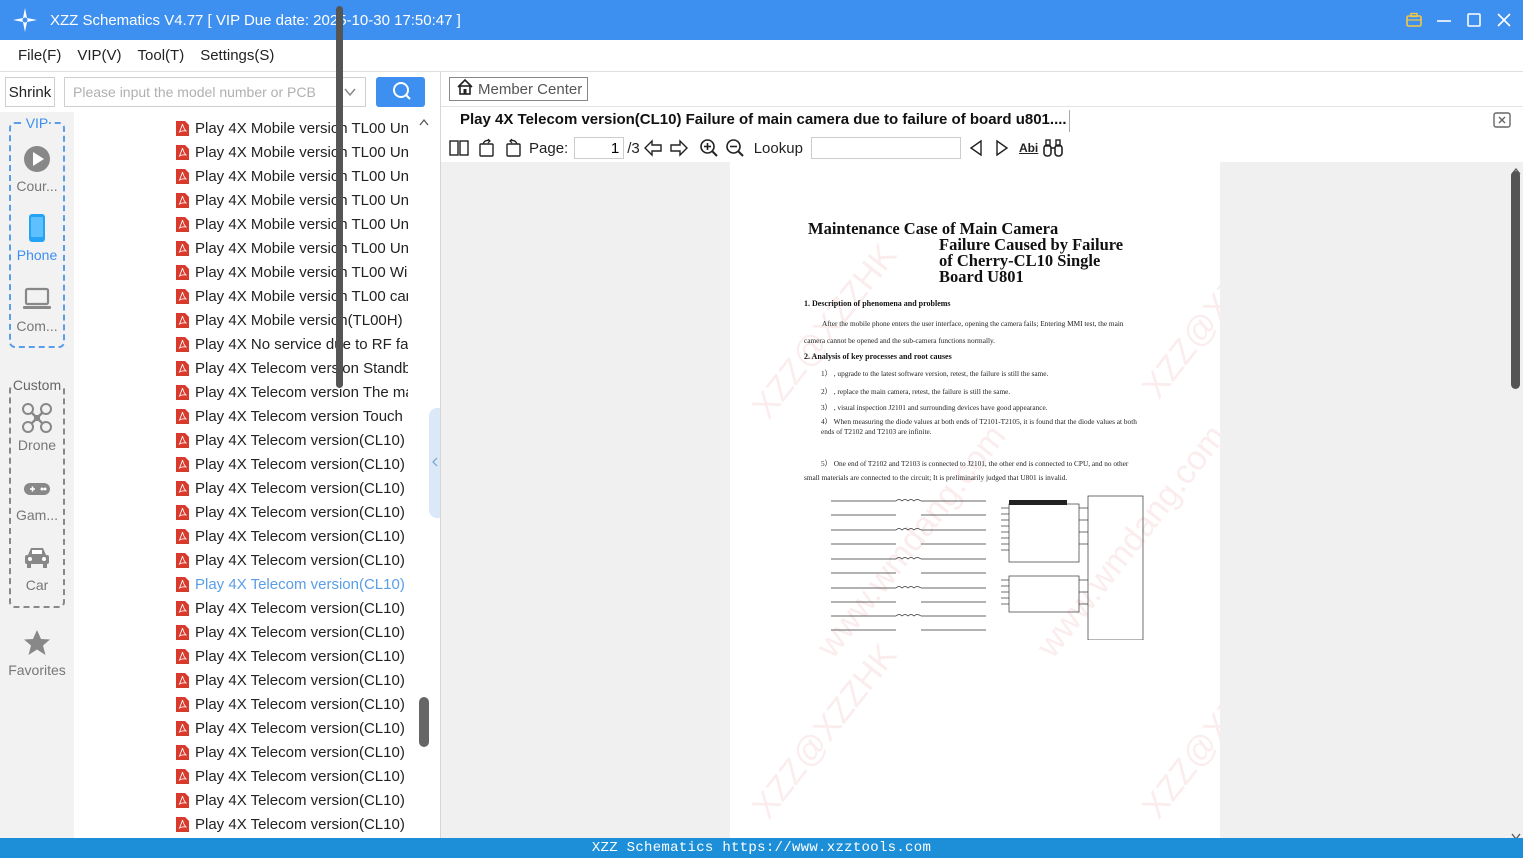  What do you see at coordinates (39, 55) in the screenshot?
I see `menu-file: File(F)` at bounding box center [39, 55].